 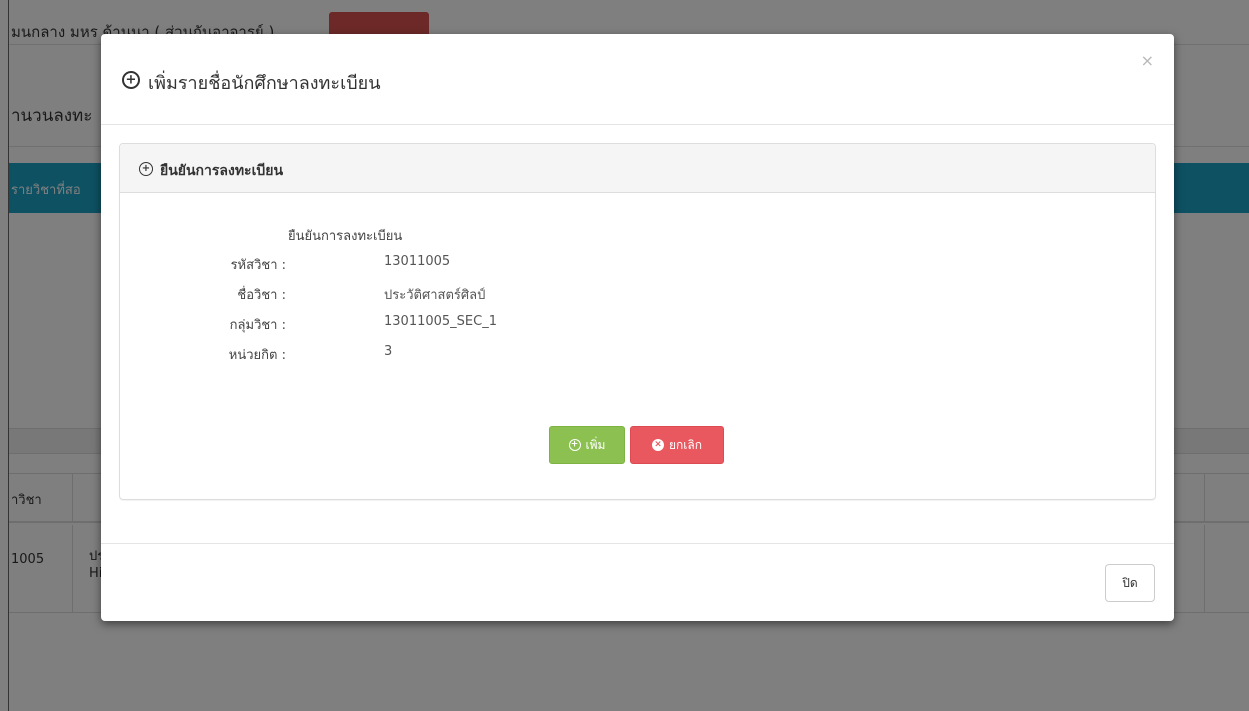 I want to click on course-code-value: 13011005, so click(x=417, y=261).